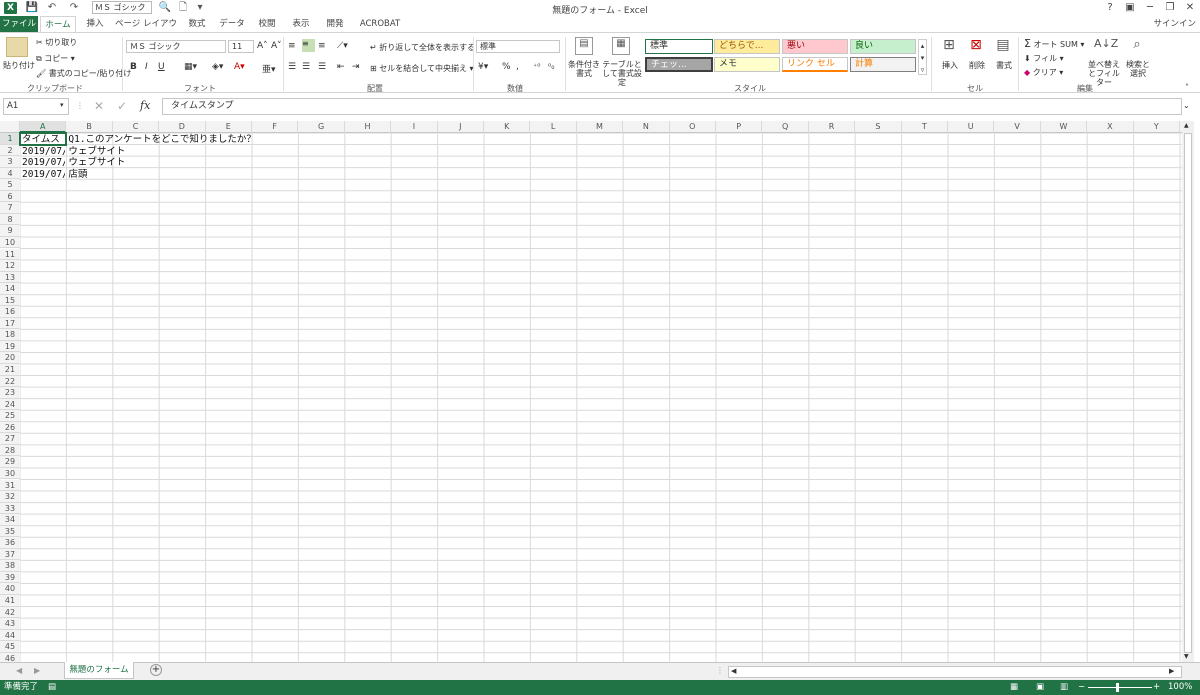 This screenshot has width=1200, height=695. I want to click on row-header-14: 14, so click(10, 289).